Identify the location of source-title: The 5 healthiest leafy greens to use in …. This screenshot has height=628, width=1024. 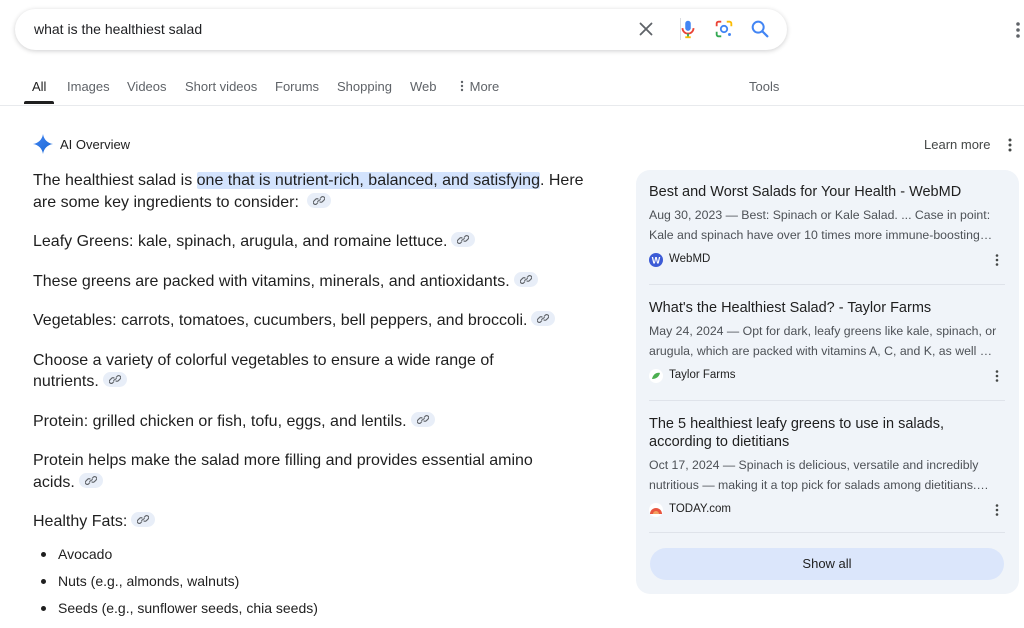
(828, 433).